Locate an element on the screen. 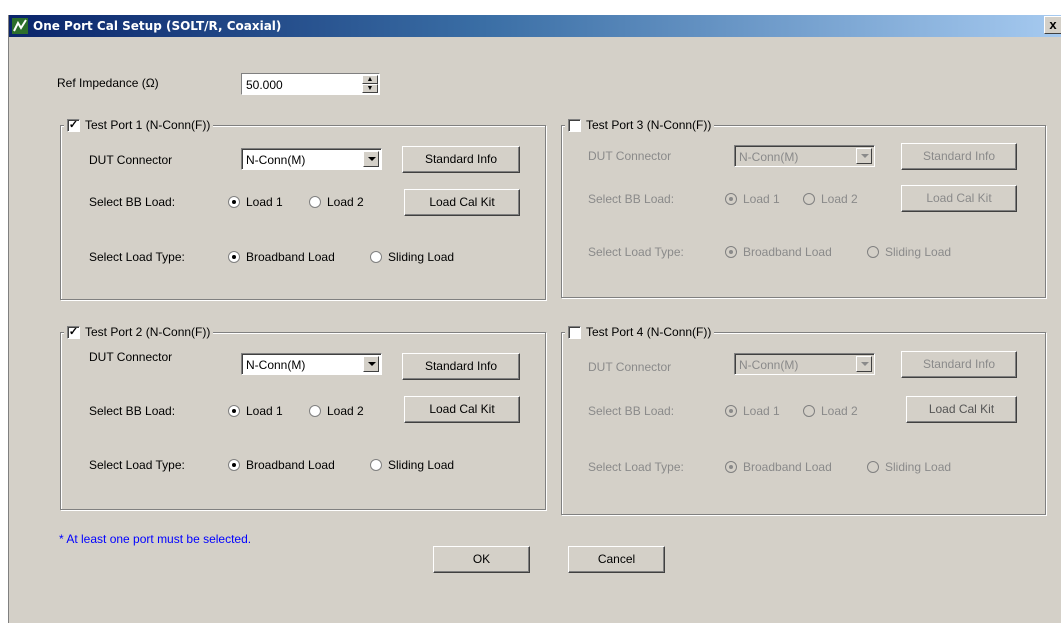 This screenshot has width=1061, height=623. port1-header: ✓ Test Port 1 (N-Conn(F)) is located at coordinates (139, 125).